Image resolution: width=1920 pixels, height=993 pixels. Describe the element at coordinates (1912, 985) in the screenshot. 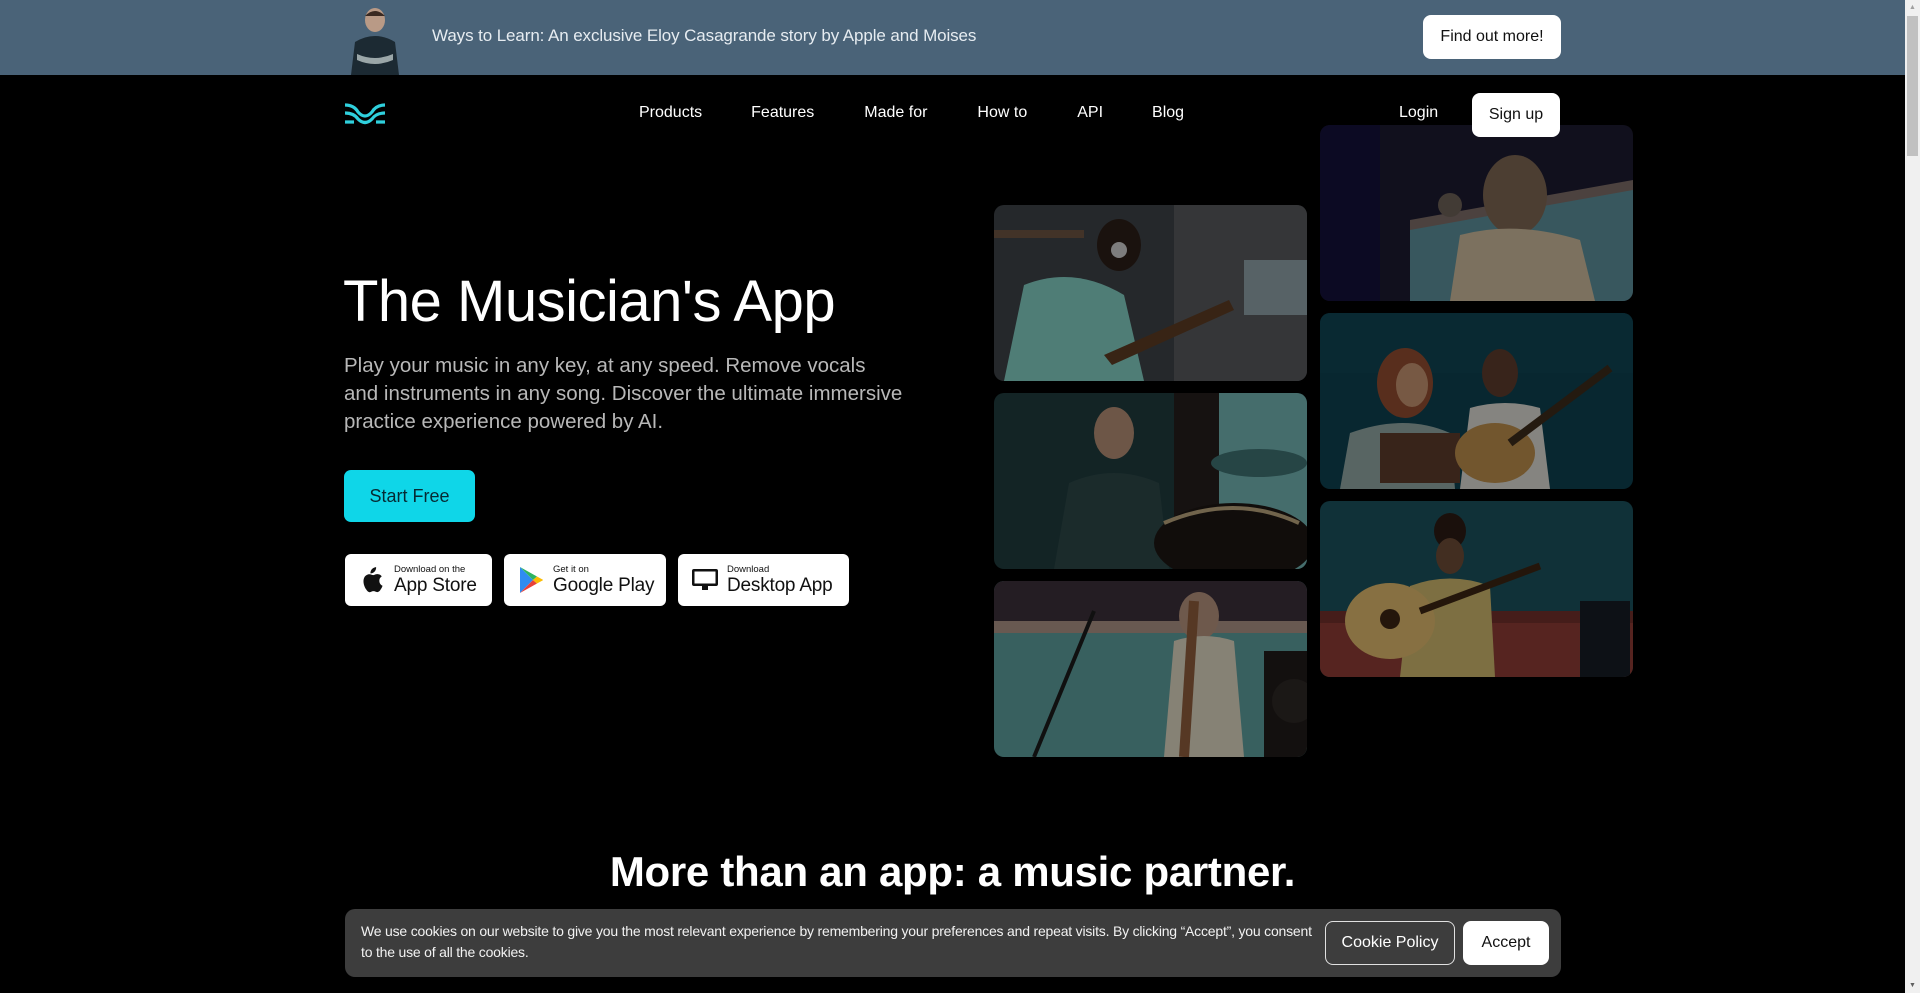

I see `scroll-down-arrow-icon: ▼` at that location.